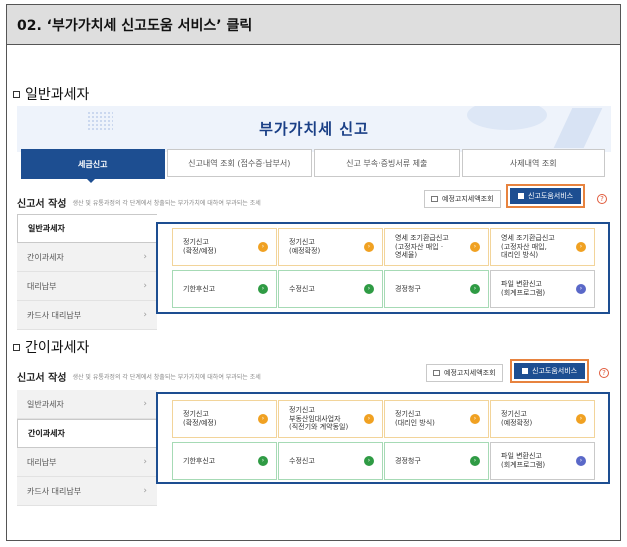 This screenshot has height=547, width=627. I want to click on taxpayer-type-sidebar: 일반과세자 › 간이과세자 대리납부 › 카드사 대리납부 ›, so click(87, 448).